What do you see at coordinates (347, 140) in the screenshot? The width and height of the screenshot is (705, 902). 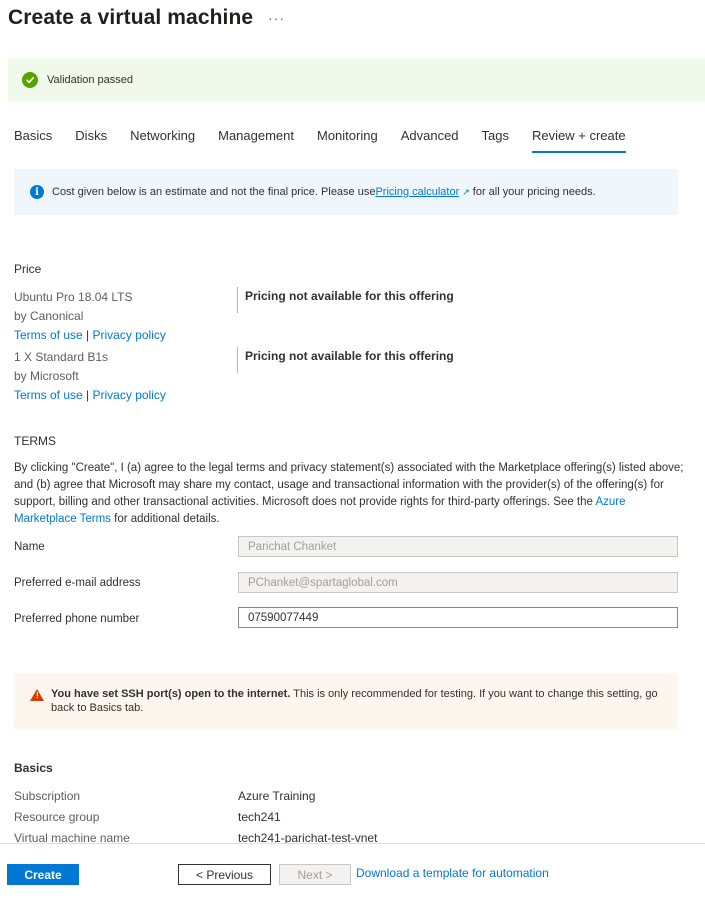 I see `tab-monitoring: Monitoring` at bounding box center [347, 140].